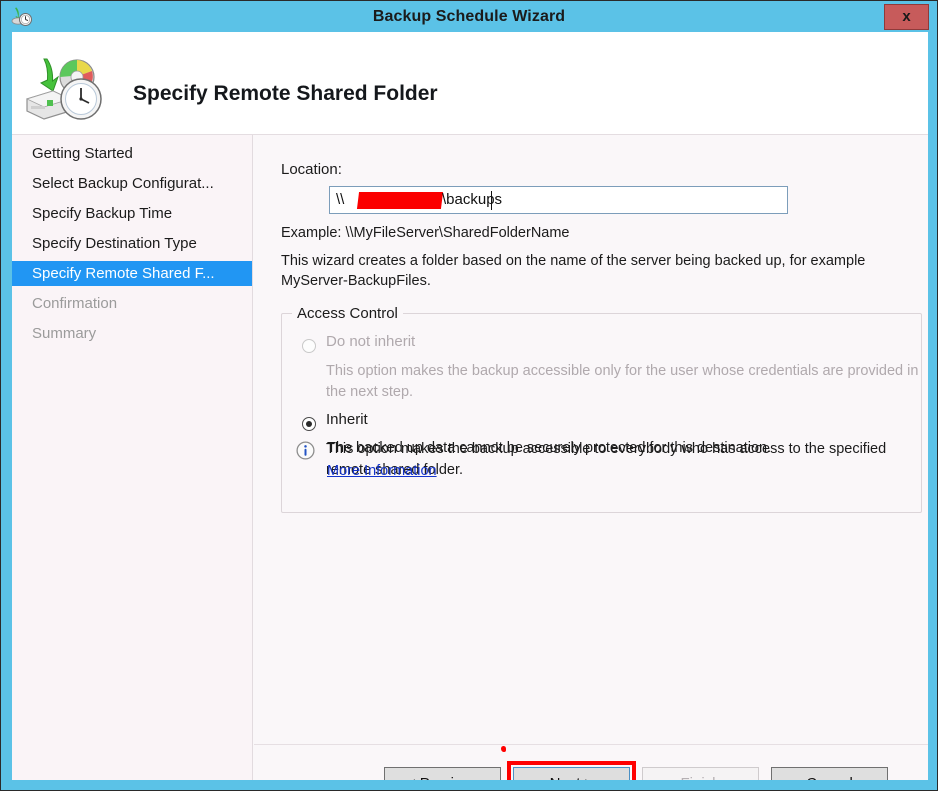 This screenshot has height=791, width=938. I want to click on backup-disk-clock-icon, so click(63, 91).